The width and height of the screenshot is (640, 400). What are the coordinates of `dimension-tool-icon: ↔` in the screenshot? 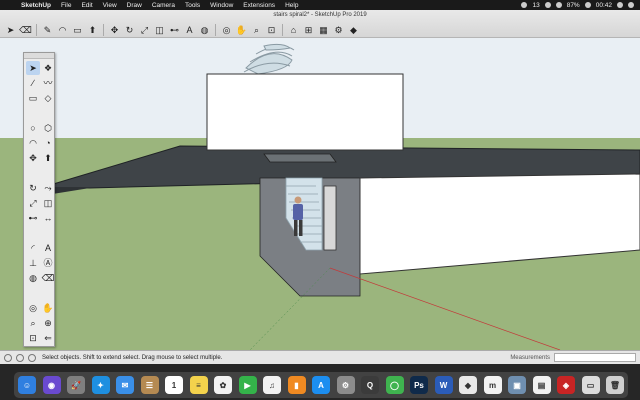 It's located at (48, 218).